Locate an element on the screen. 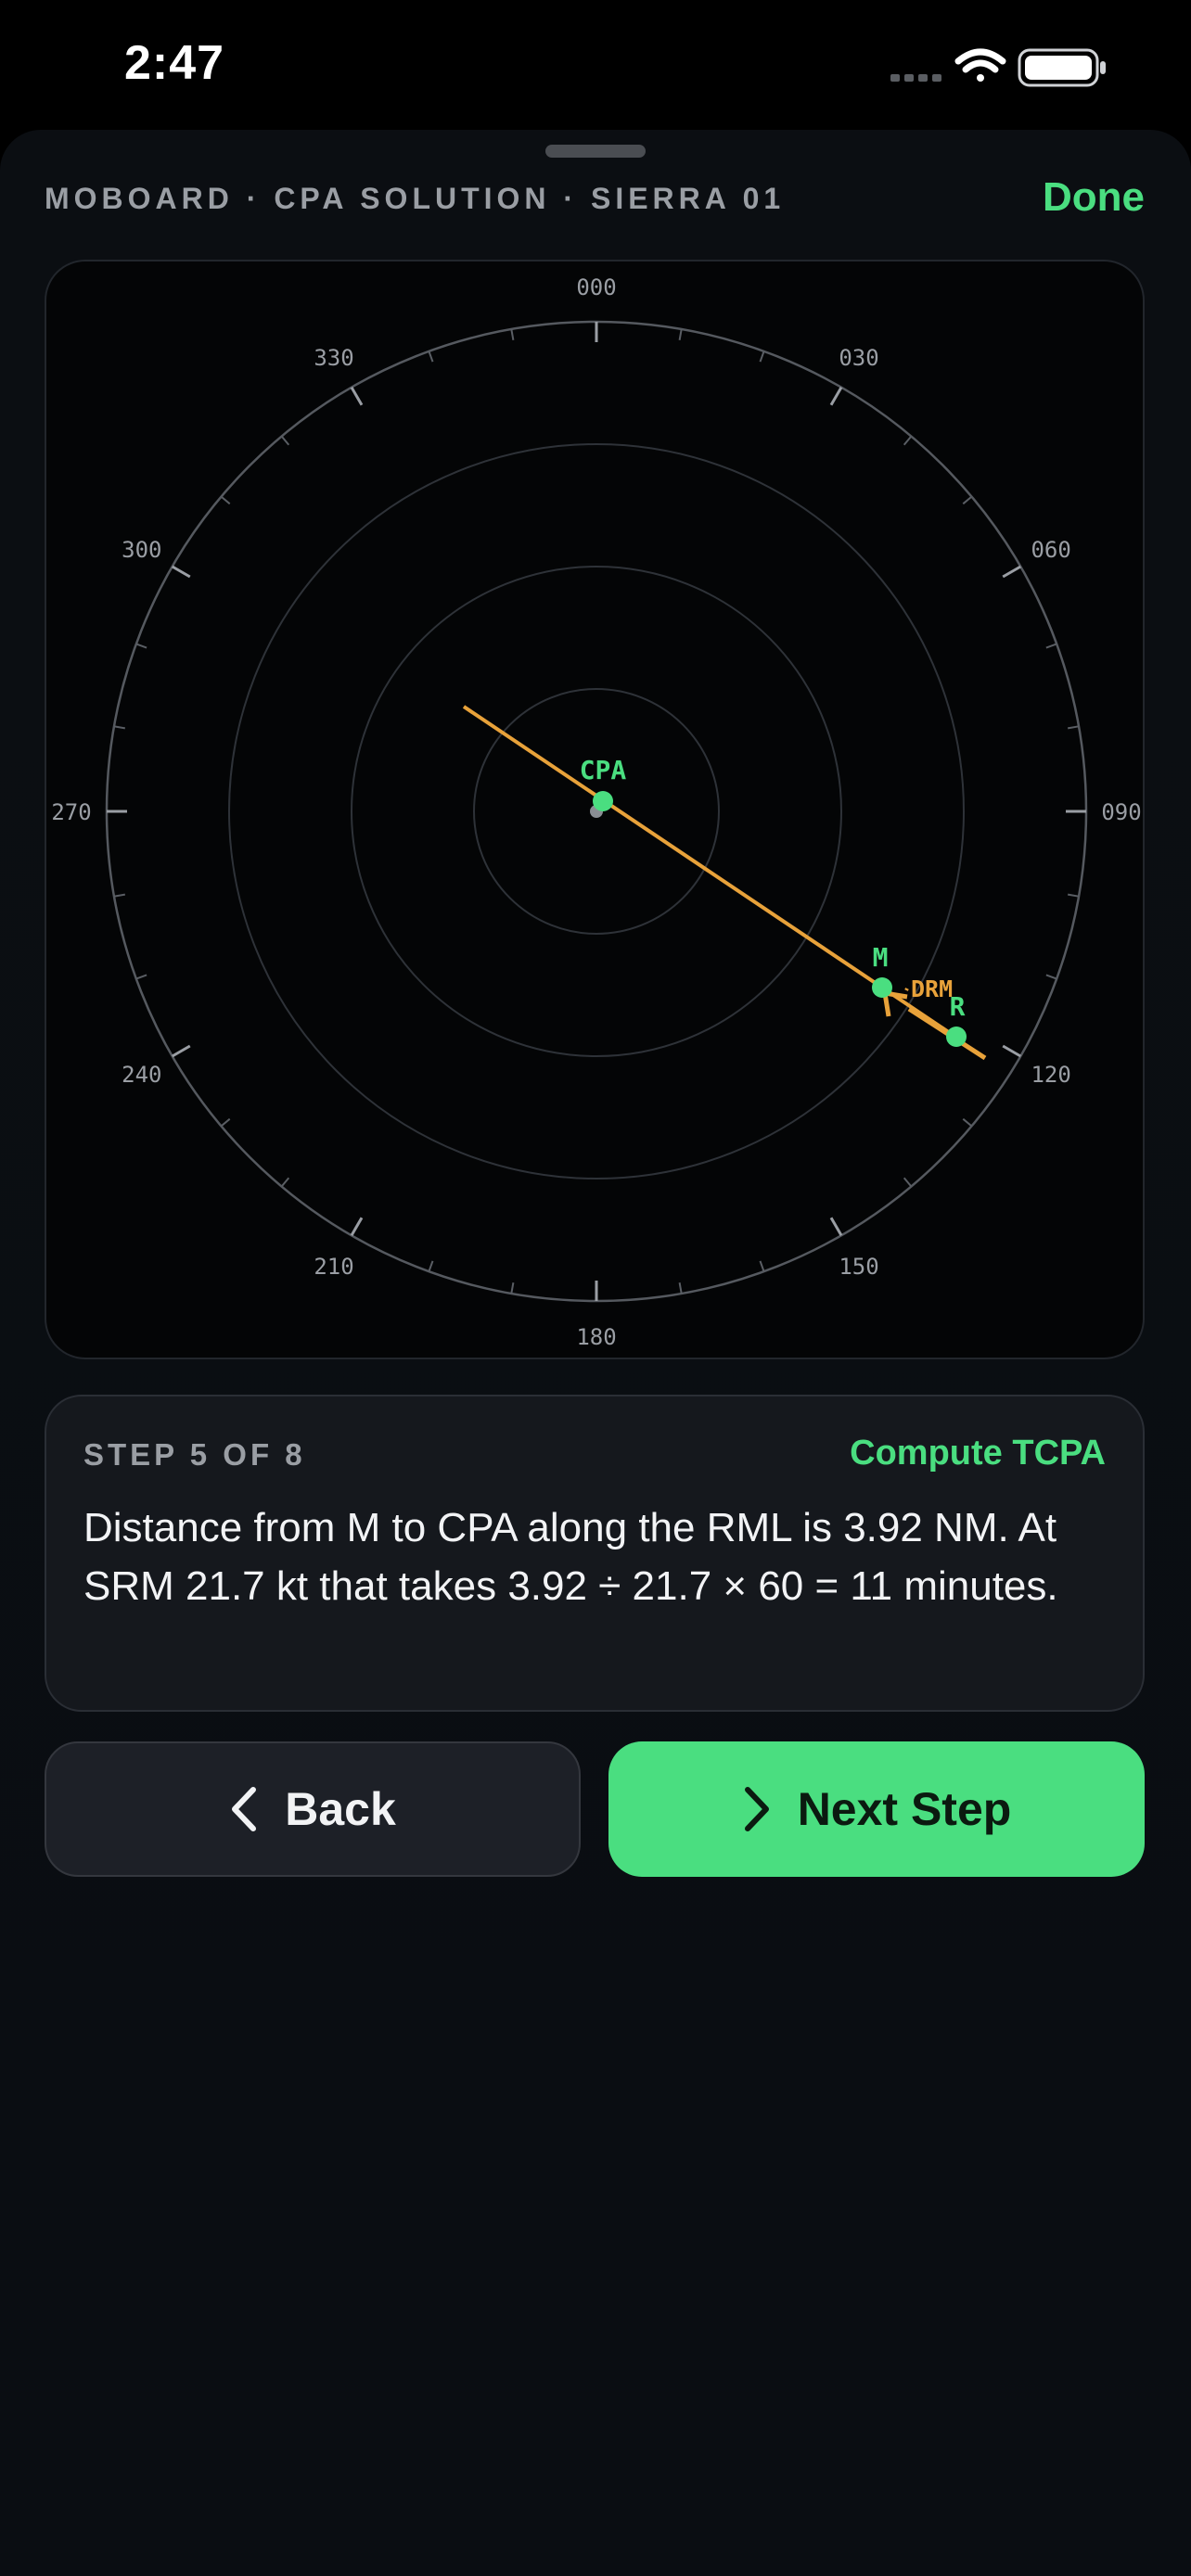  bearing-label-240: 240 is located at coordinates (141, 1075).